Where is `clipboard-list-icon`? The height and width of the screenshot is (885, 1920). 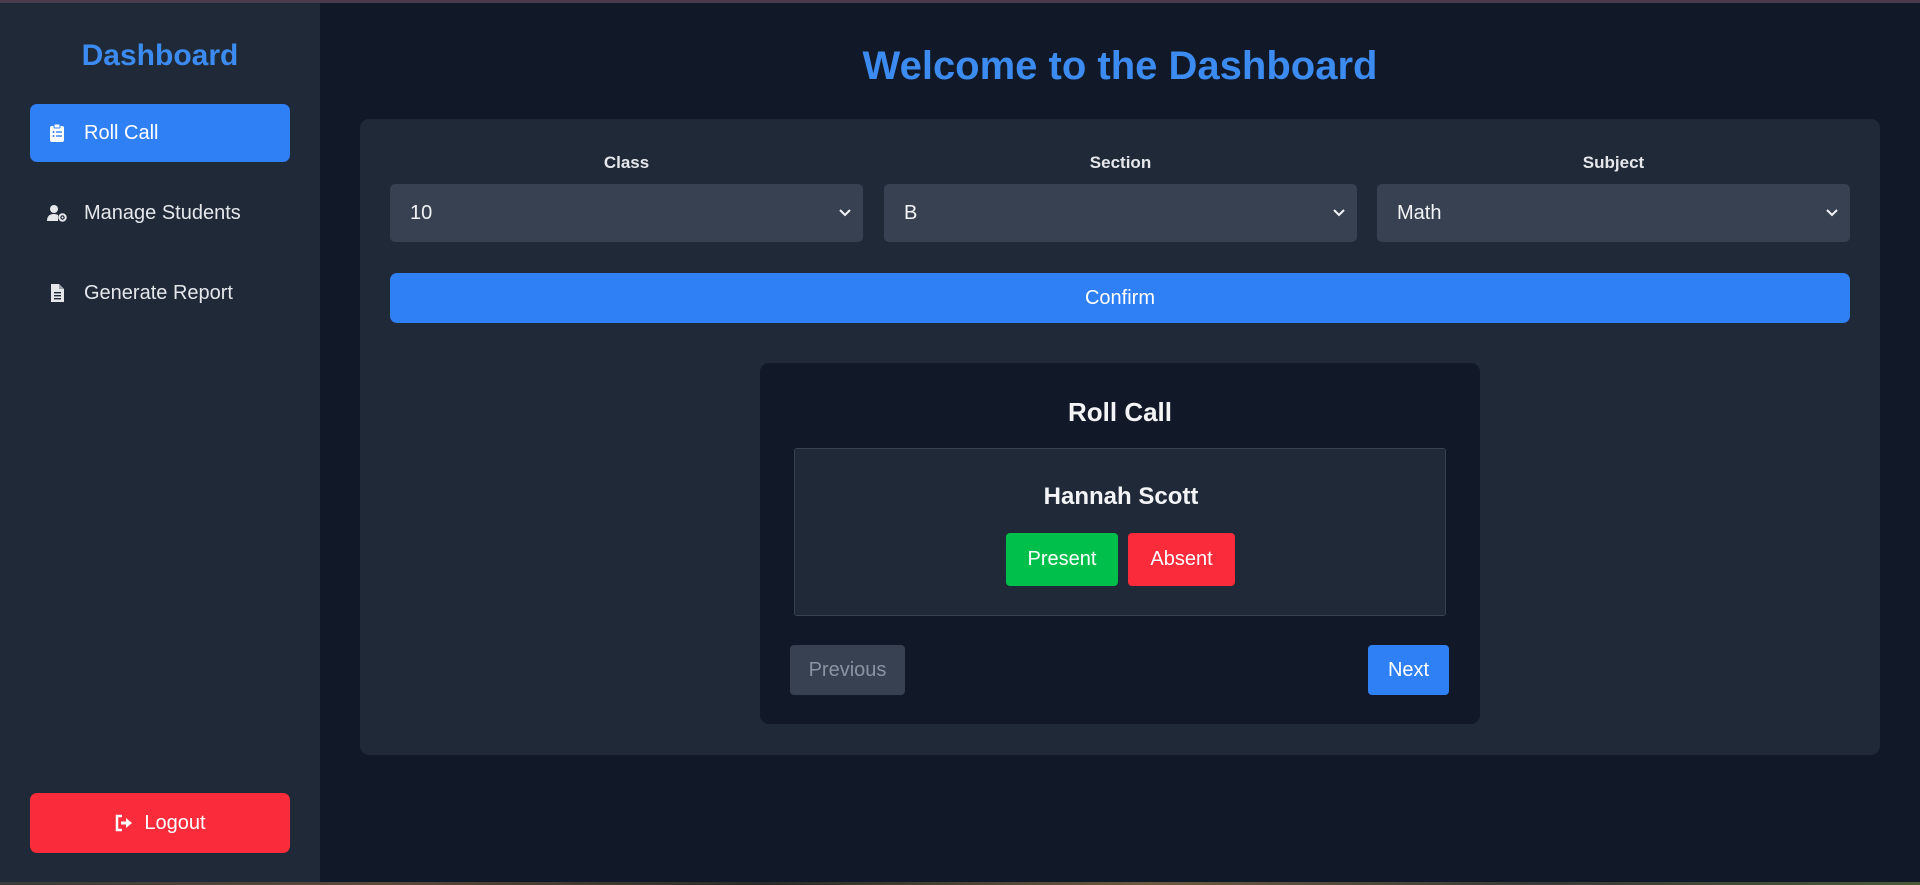
clipboard-list-icon is located at coordinates (57, 133).